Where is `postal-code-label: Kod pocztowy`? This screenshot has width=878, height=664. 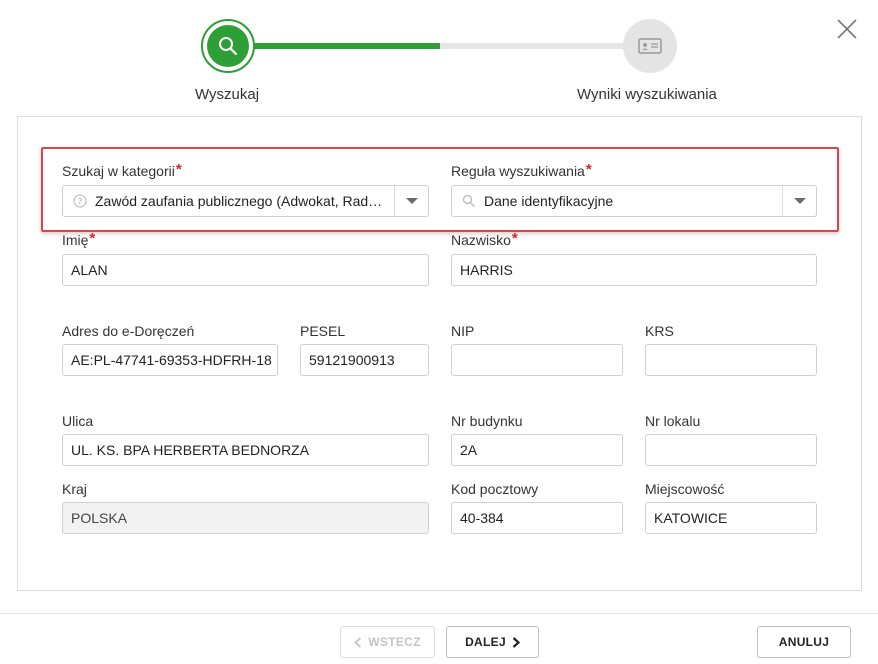 postal-code-label: Kod pocztowy is located at coordinates (495, 489).